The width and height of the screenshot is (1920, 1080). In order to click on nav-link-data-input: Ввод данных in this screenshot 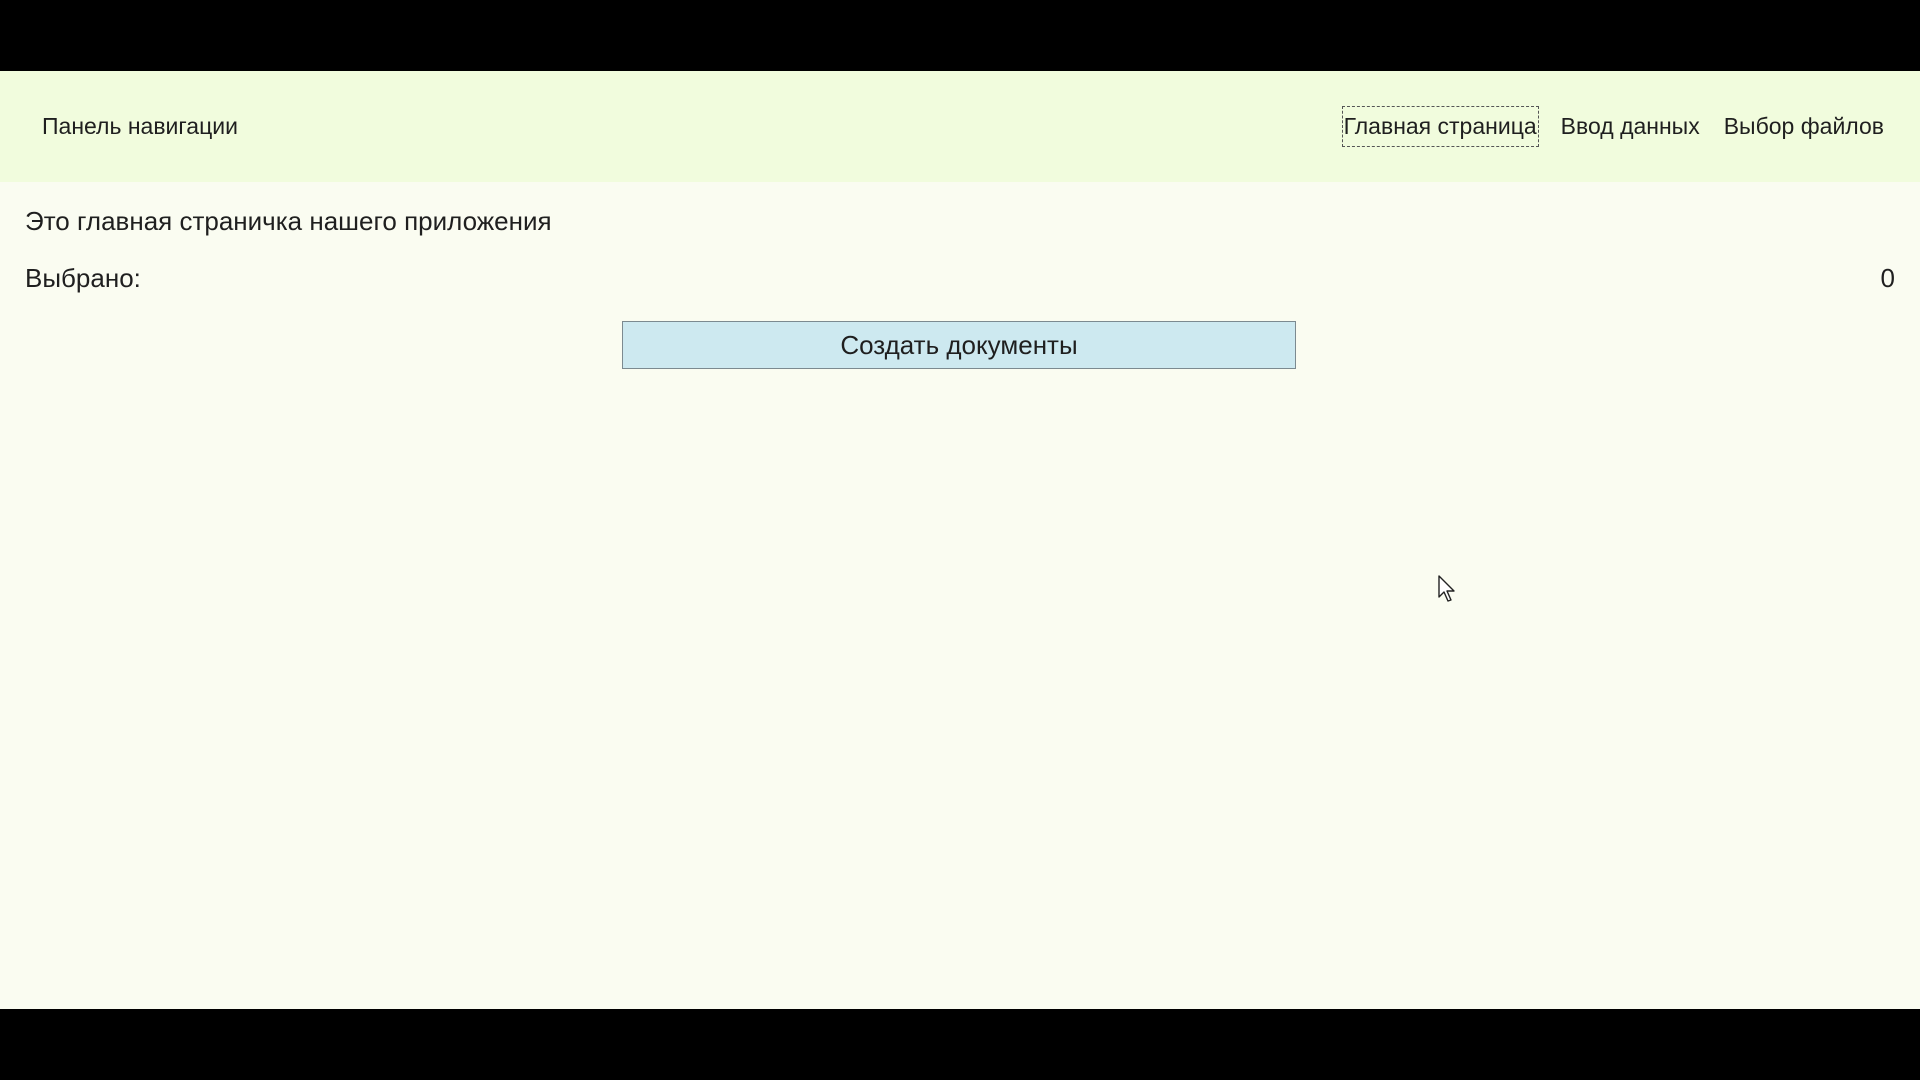, I will do `click(1630, 126)`.